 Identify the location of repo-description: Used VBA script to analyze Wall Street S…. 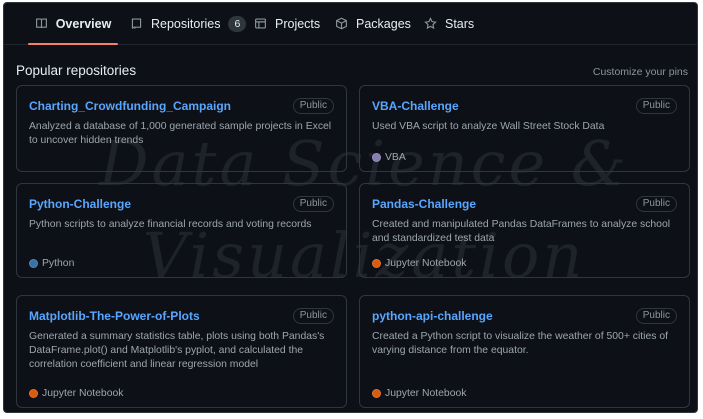
(488, 126).